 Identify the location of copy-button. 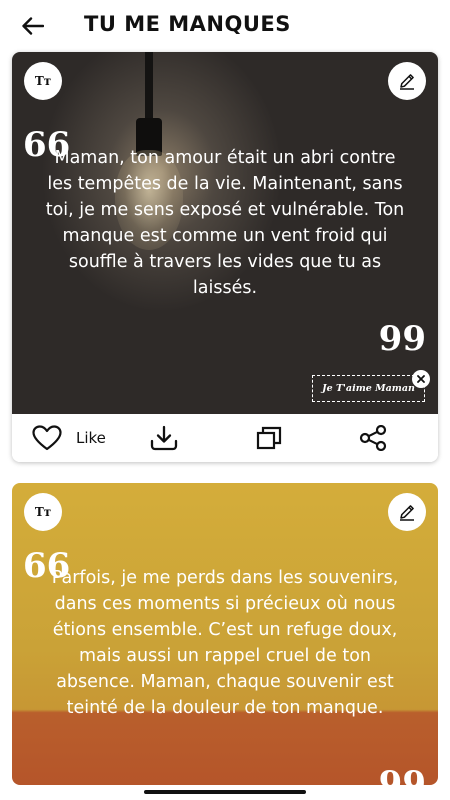
(269, 438).